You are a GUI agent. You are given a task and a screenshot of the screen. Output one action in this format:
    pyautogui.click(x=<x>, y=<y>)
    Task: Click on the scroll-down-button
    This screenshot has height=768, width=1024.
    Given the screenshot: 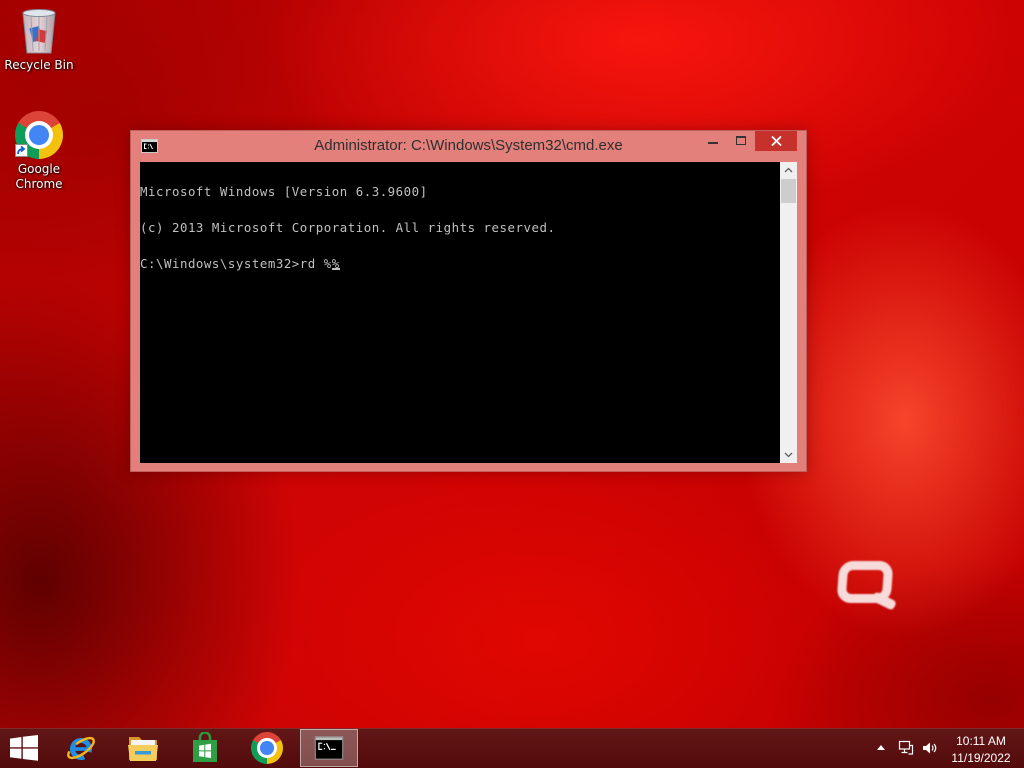 What is the action you would take?
    pyautogui.click(x=788, y=454)
    